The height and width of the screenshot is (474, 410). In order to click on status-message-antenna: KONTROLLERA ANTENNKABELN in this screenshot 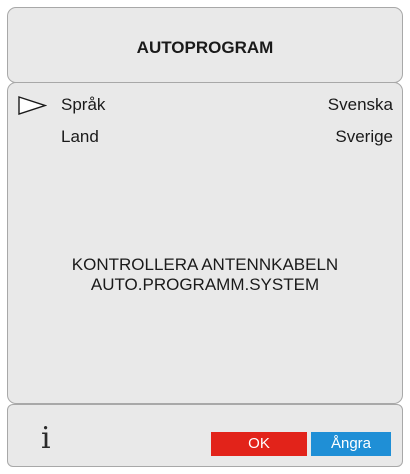, I will do `click(205, 264)`.